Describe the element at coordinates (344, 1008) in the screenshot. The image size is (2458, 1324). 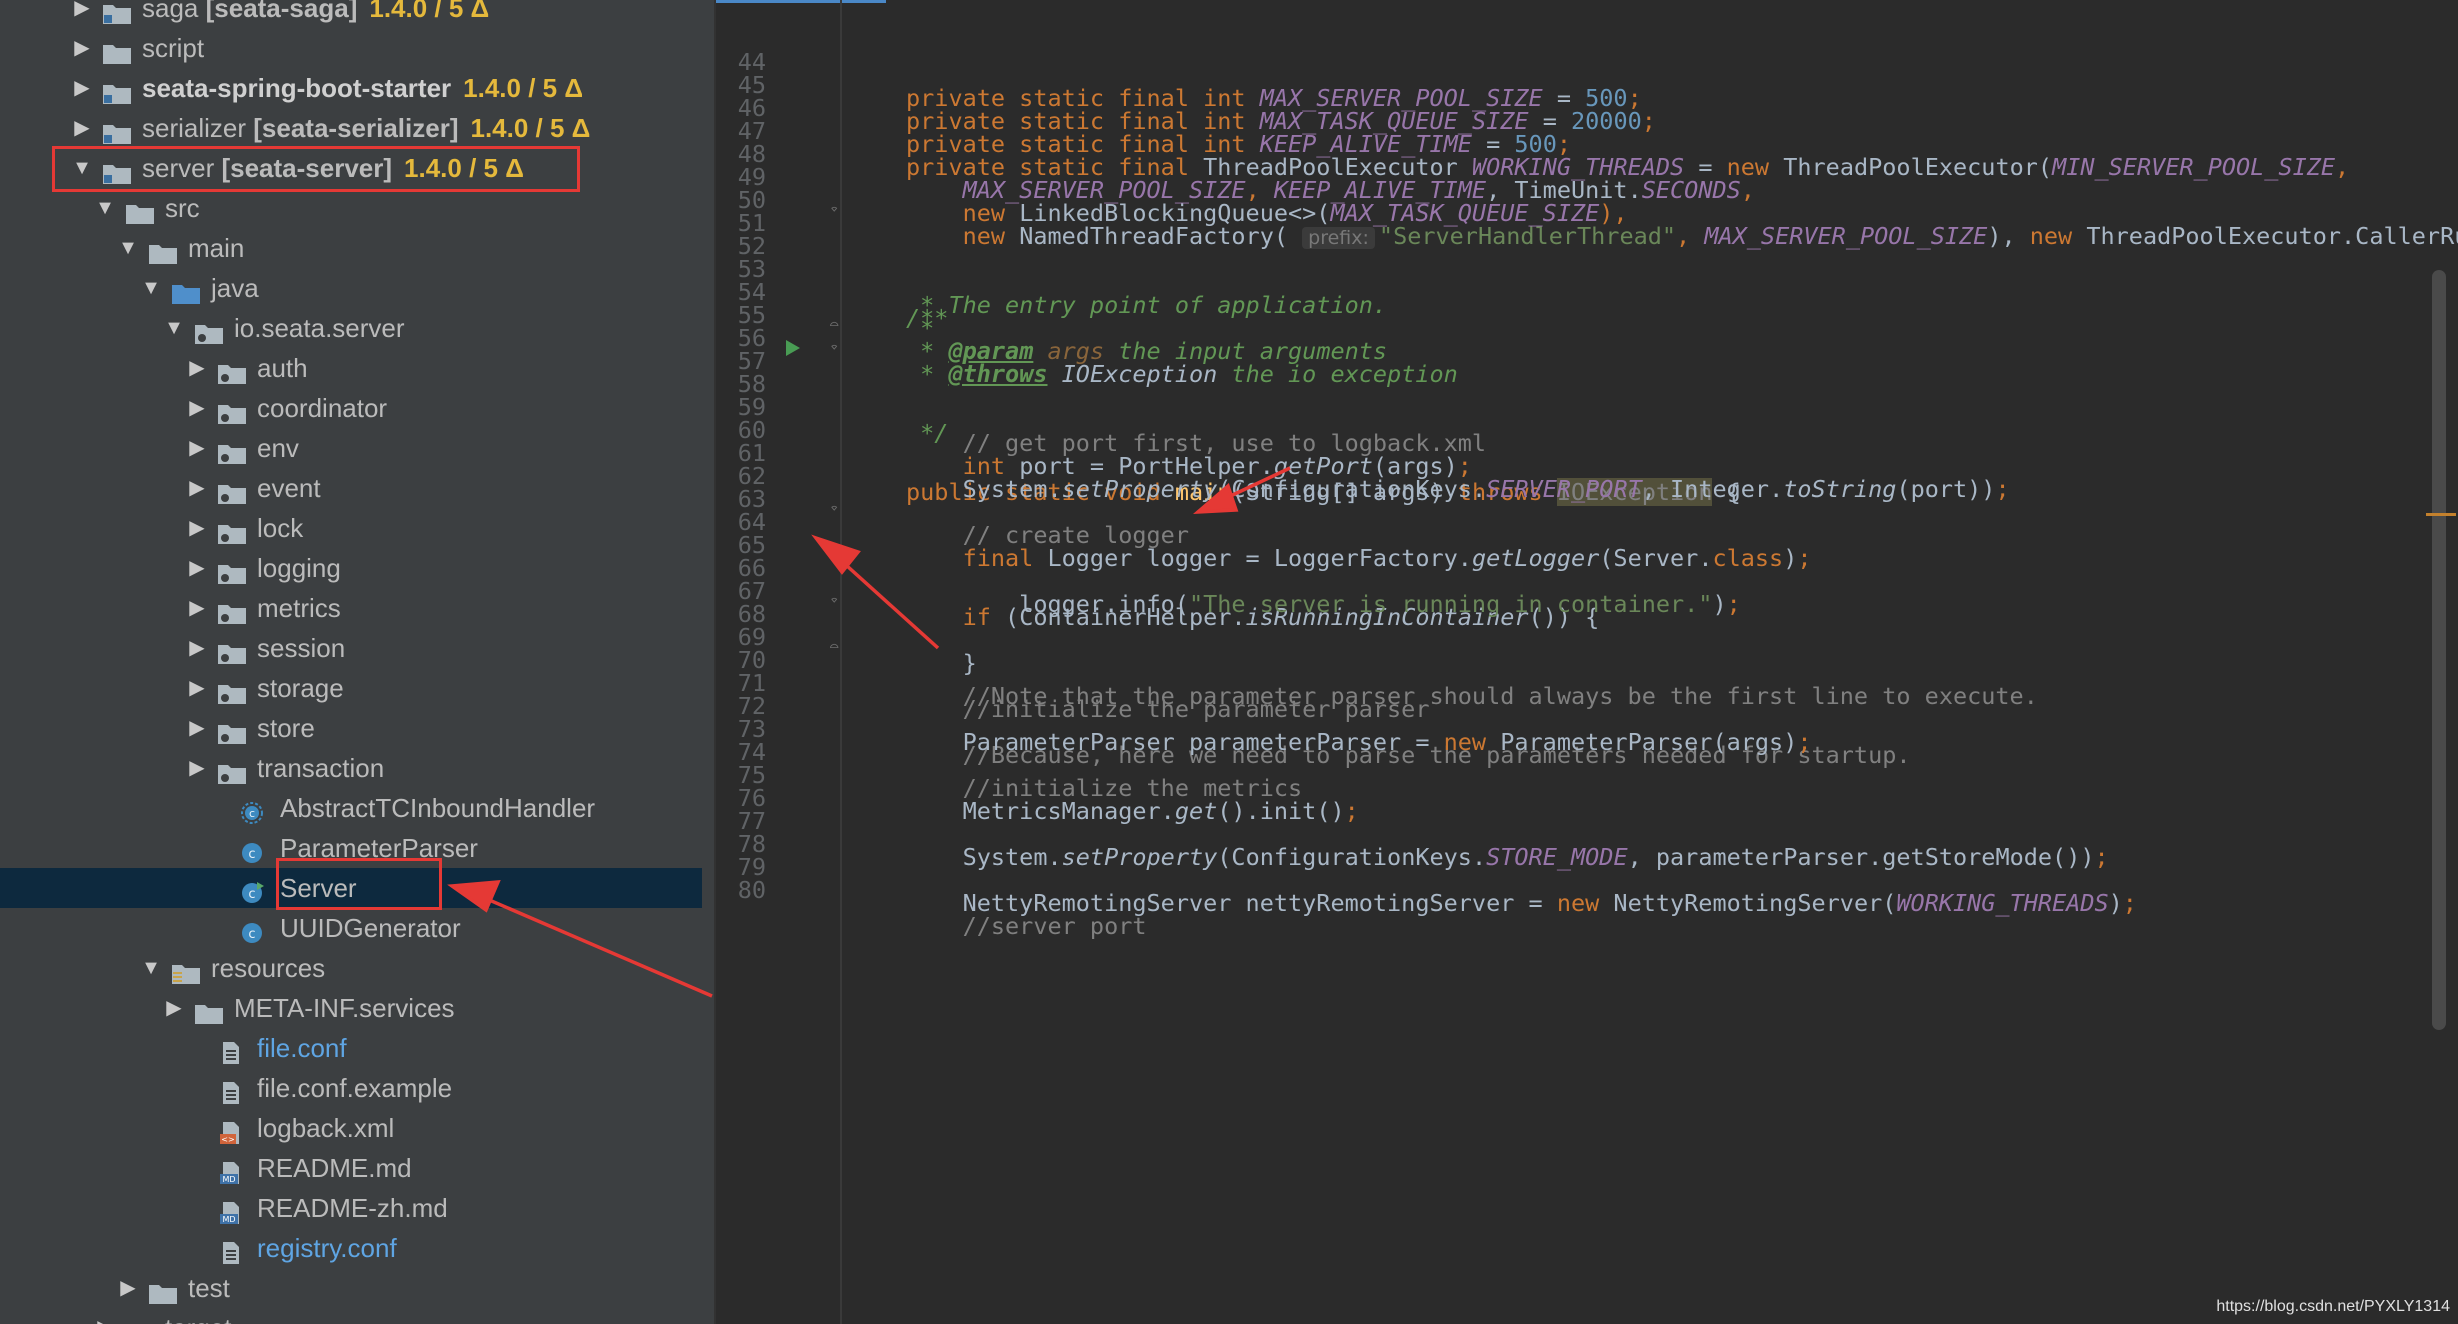
I see `tree-item-name: META-INF.services` at that location.